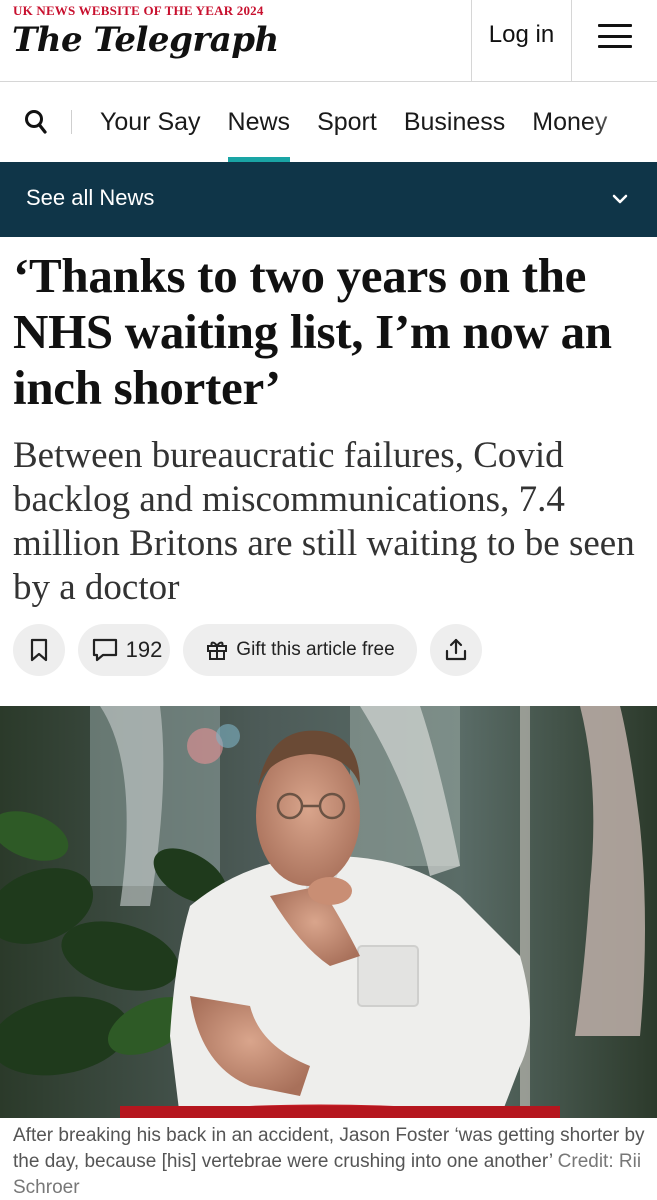 This screenshot has width=657, height=1200. I want to click on nav-divider, so click(71, 122).